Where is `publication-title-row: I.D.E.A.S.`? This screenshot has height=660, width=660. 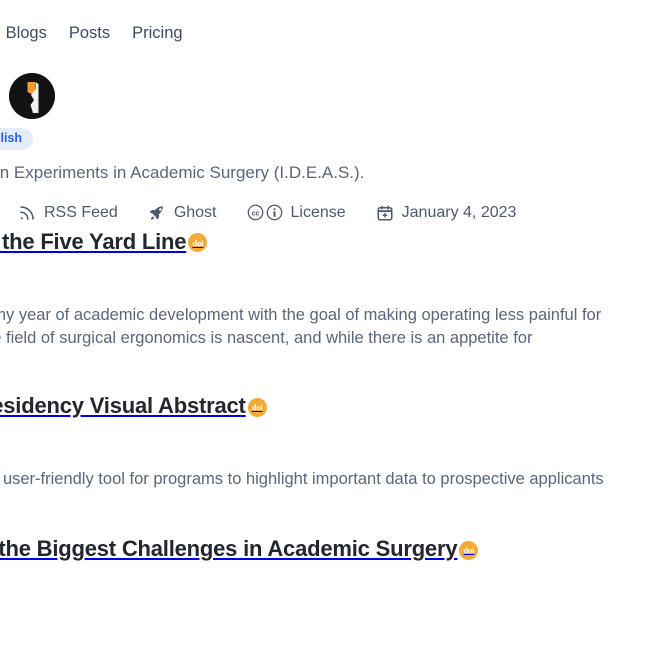
publication-title-row: I.D.E.A.S. is located at coordinates (330, 96).